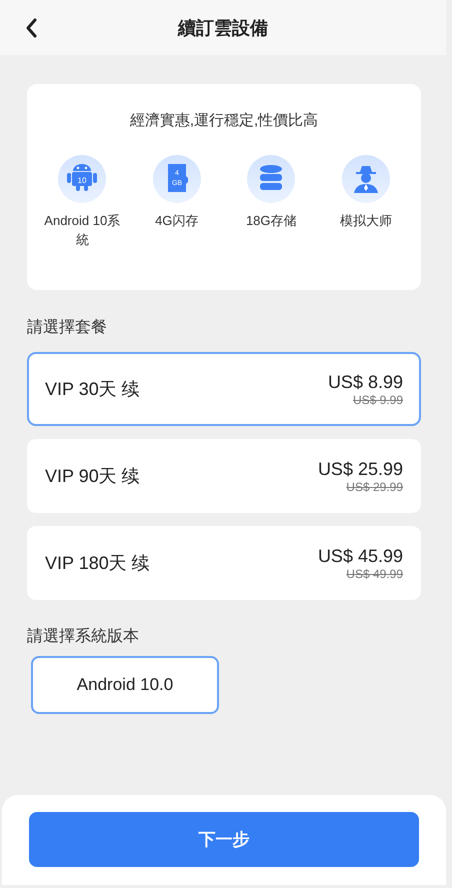  I want to click on version-option: Android 10.0, so click(125, 685).